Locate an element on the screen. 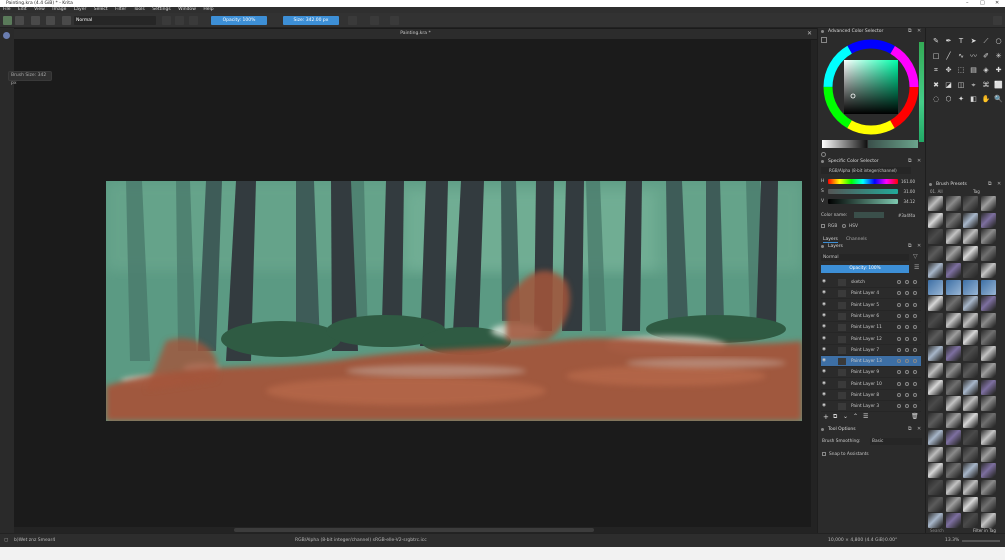 The height and width of the screenshot is (560, 1005). duplicate-layer-icon: ⧉ is located at coordinates (835, 417).